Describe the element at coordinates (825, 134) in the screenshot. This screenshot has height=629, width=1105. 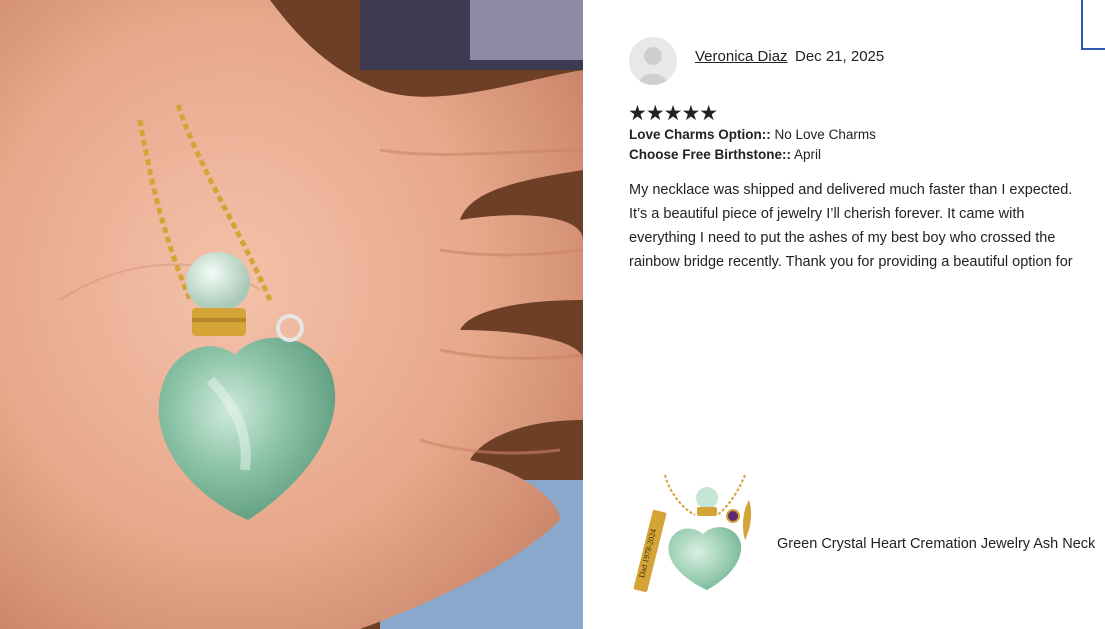
I see `option-value: No Love Charms` at that location.